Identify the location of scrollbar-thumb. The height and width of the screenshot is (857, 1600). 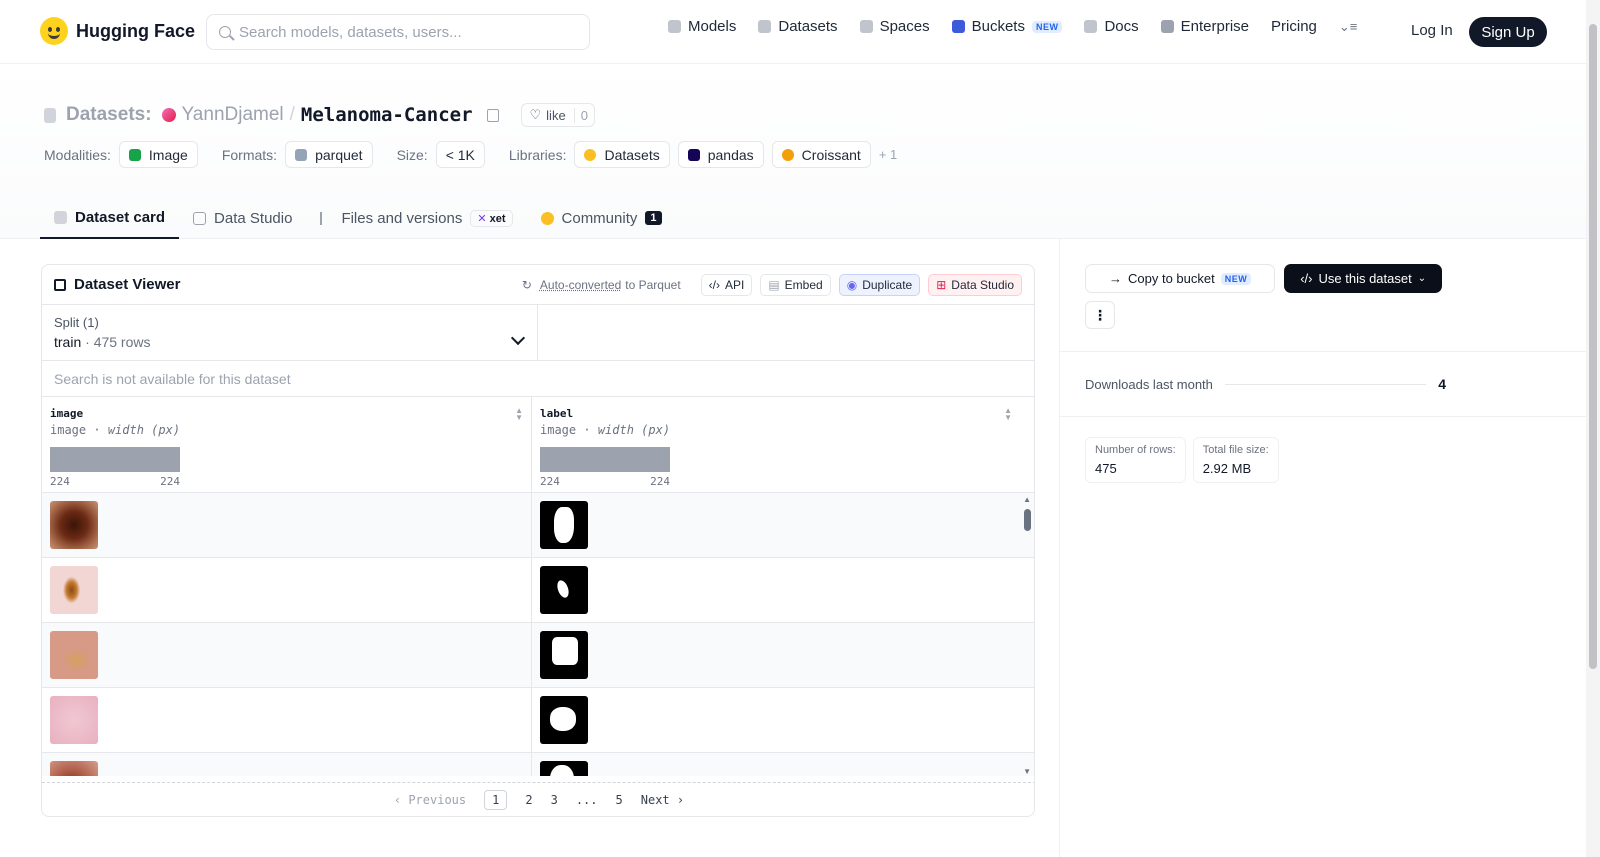
(1027, 520).